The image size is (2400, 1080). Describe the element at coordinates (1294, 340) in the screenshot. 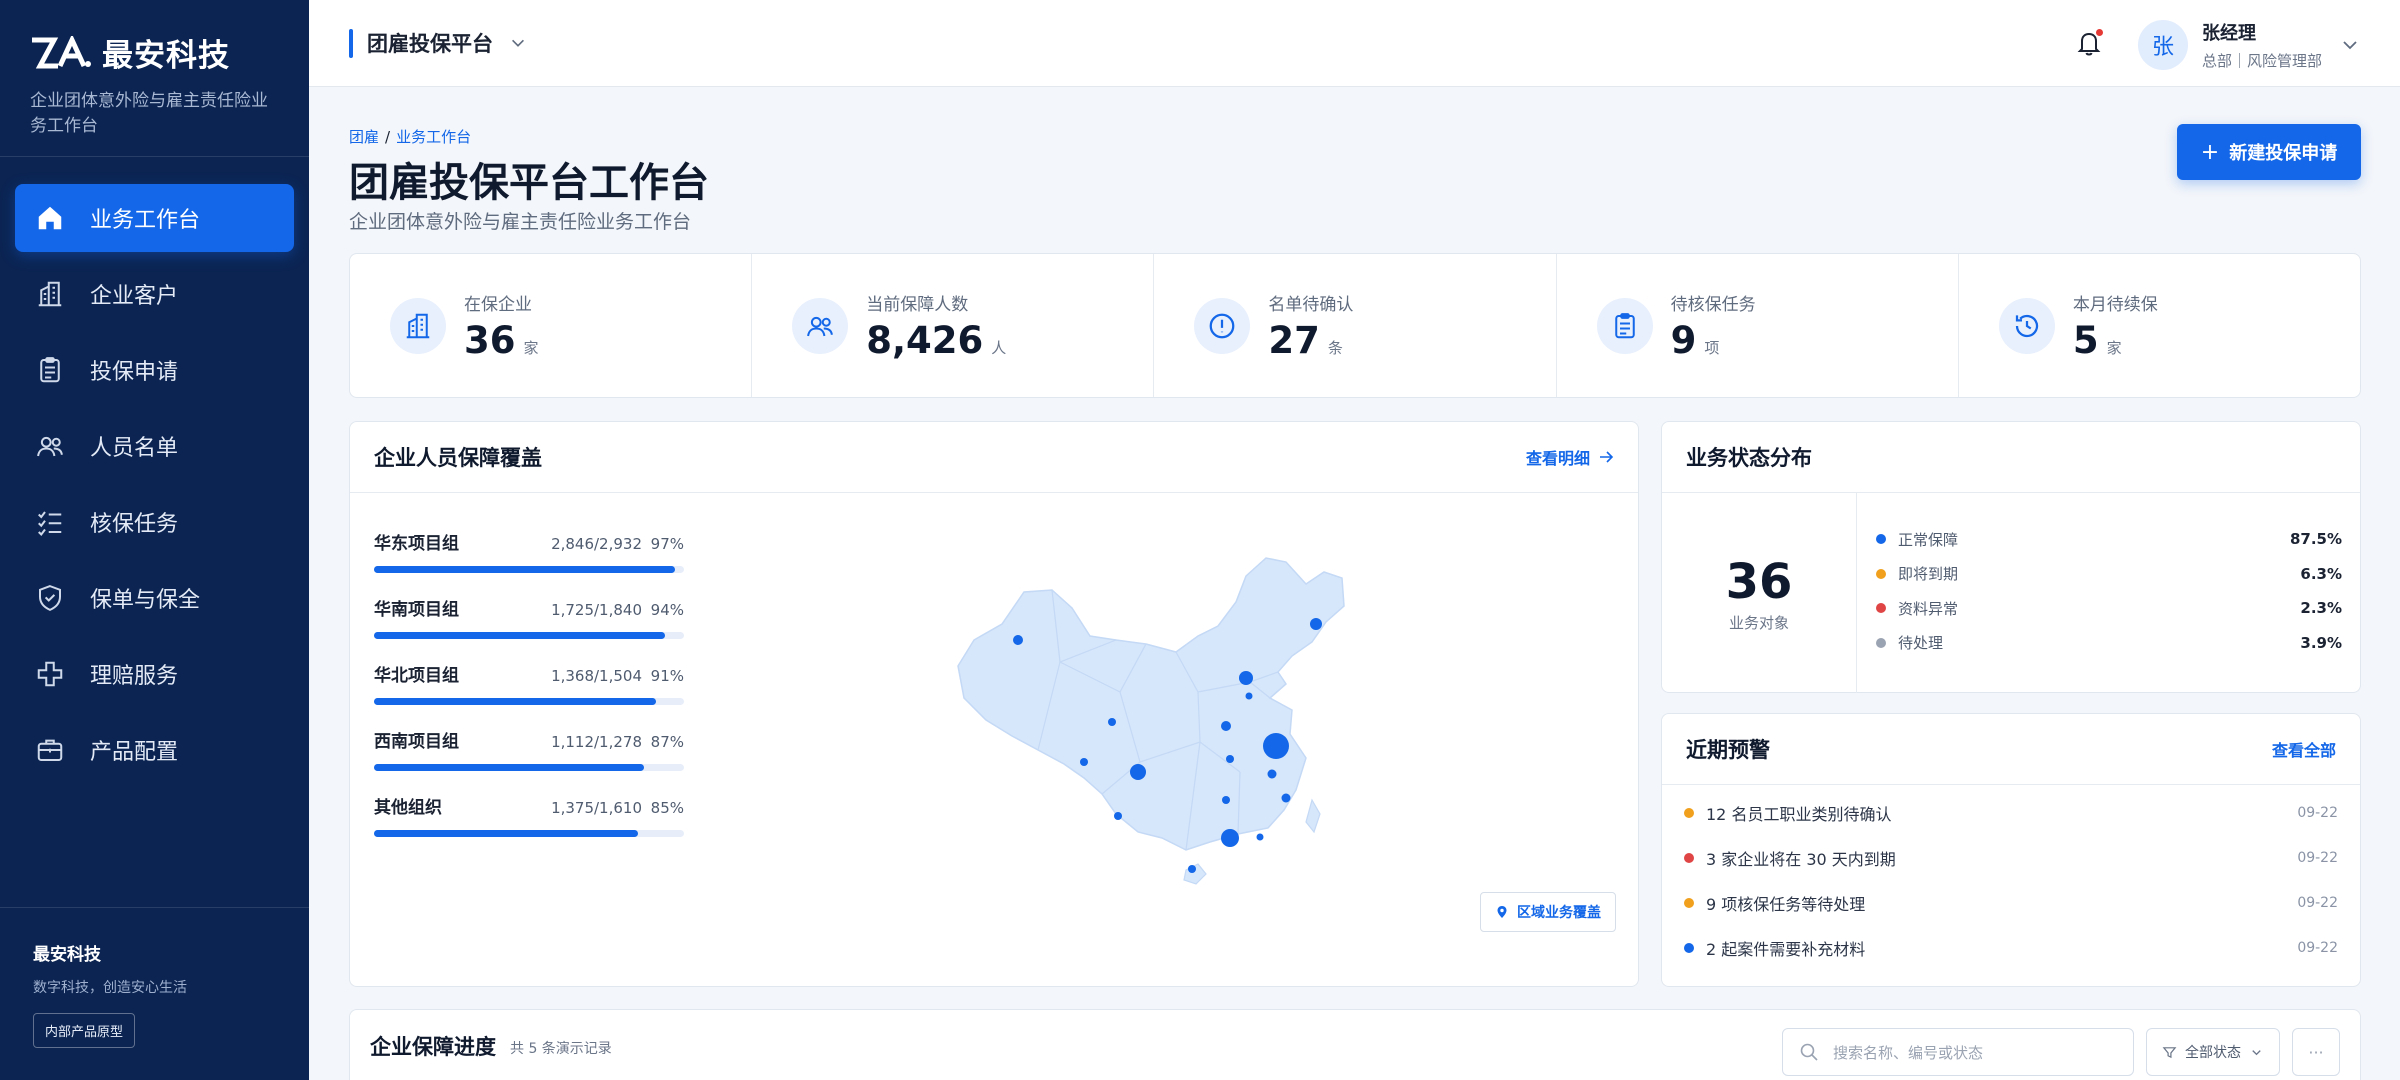

I see `stat-value: 27` at that location.